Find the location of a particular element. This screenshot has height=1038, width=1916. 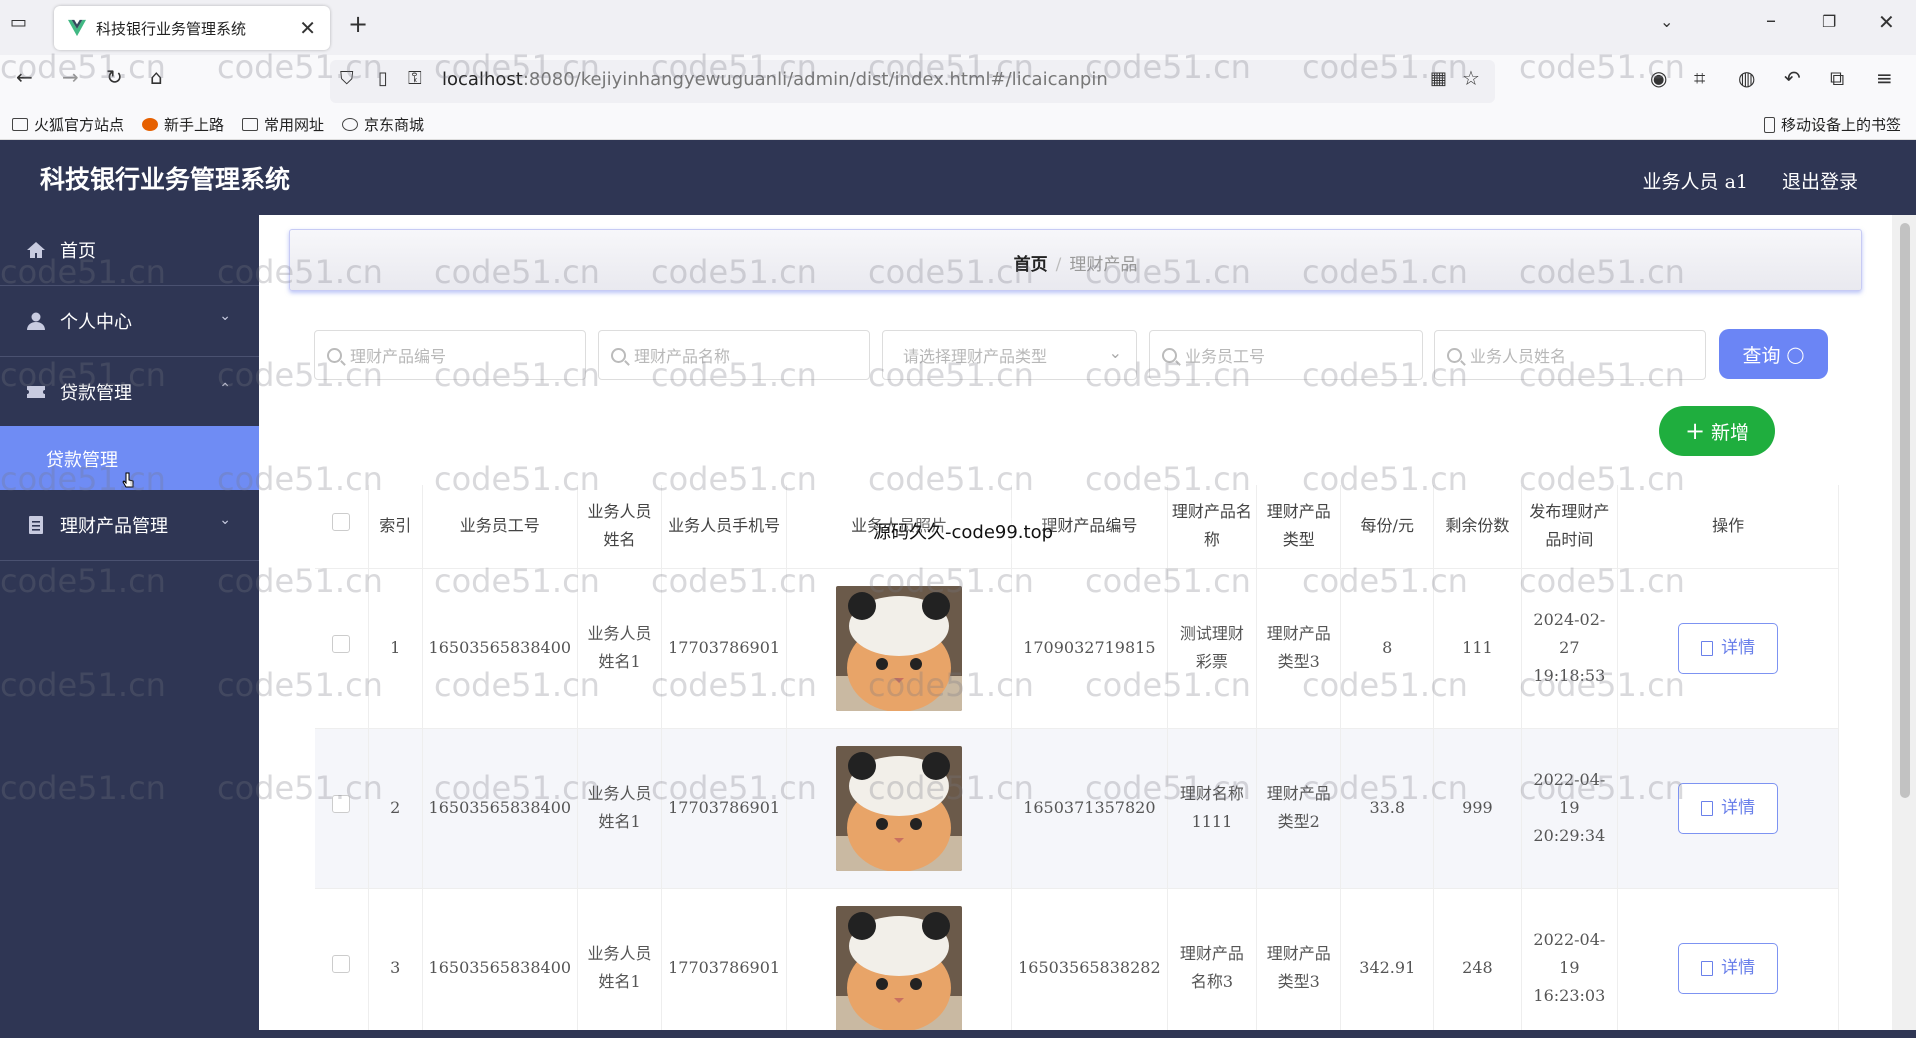

staff-name-input: 业务人员姓名 is located at coordinates (1570, 355).